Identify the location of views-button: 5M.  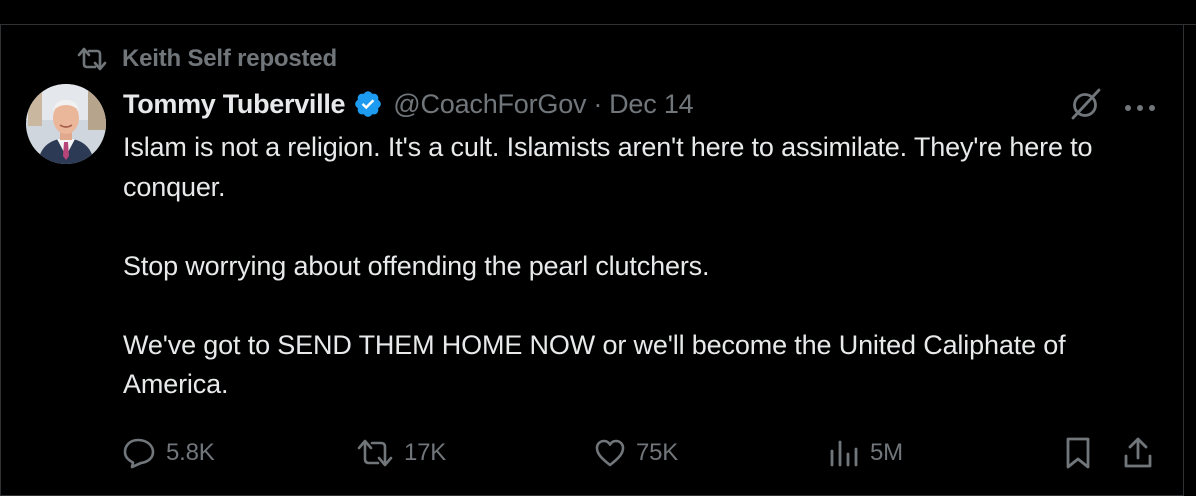
(865, 453).